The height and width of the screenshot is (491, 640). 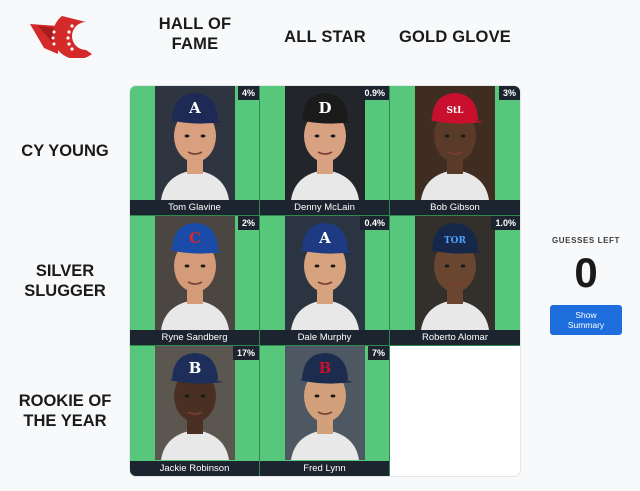 I want to click on baseball-logo, so click(x=62, y=37).